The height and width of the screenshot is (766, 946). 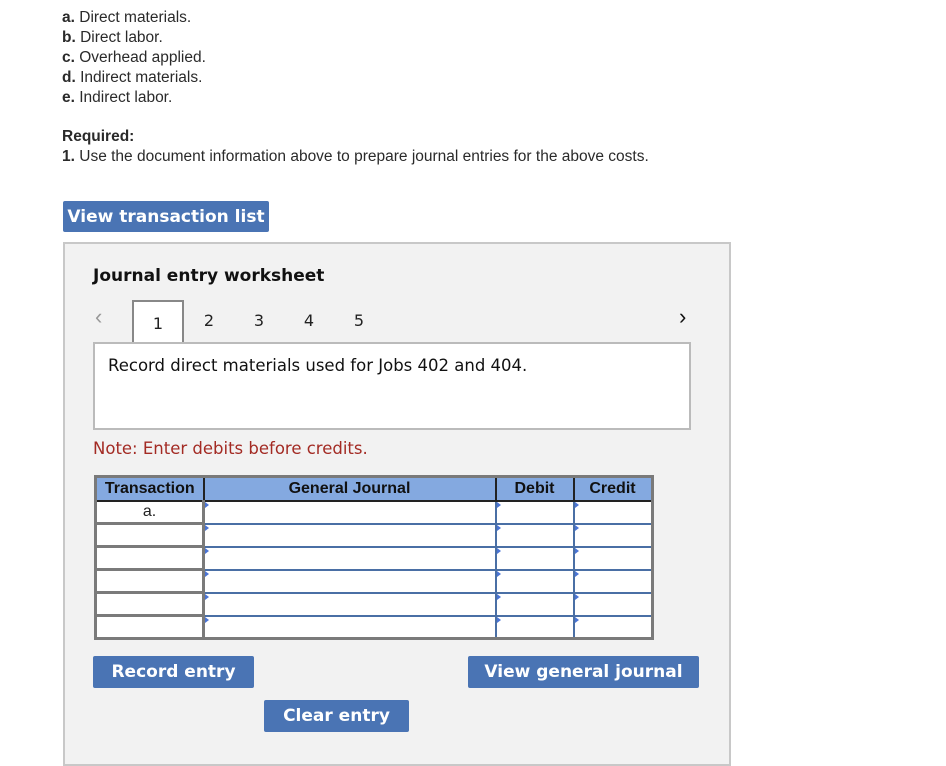 I want to click on tab-4: 4, so click(x=309, y=320).